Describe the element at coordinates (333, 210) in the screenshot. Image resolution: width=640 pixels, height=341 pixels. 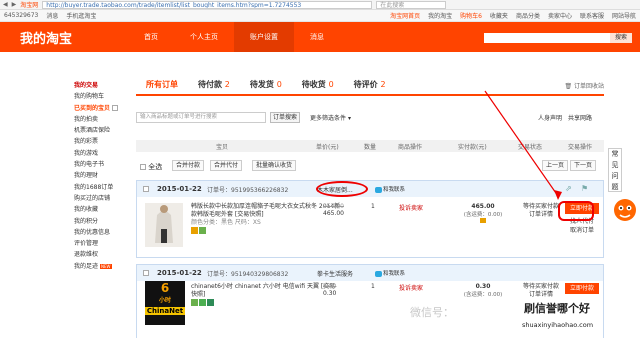
I see `unit-price: 957.00 465.00` at that location.